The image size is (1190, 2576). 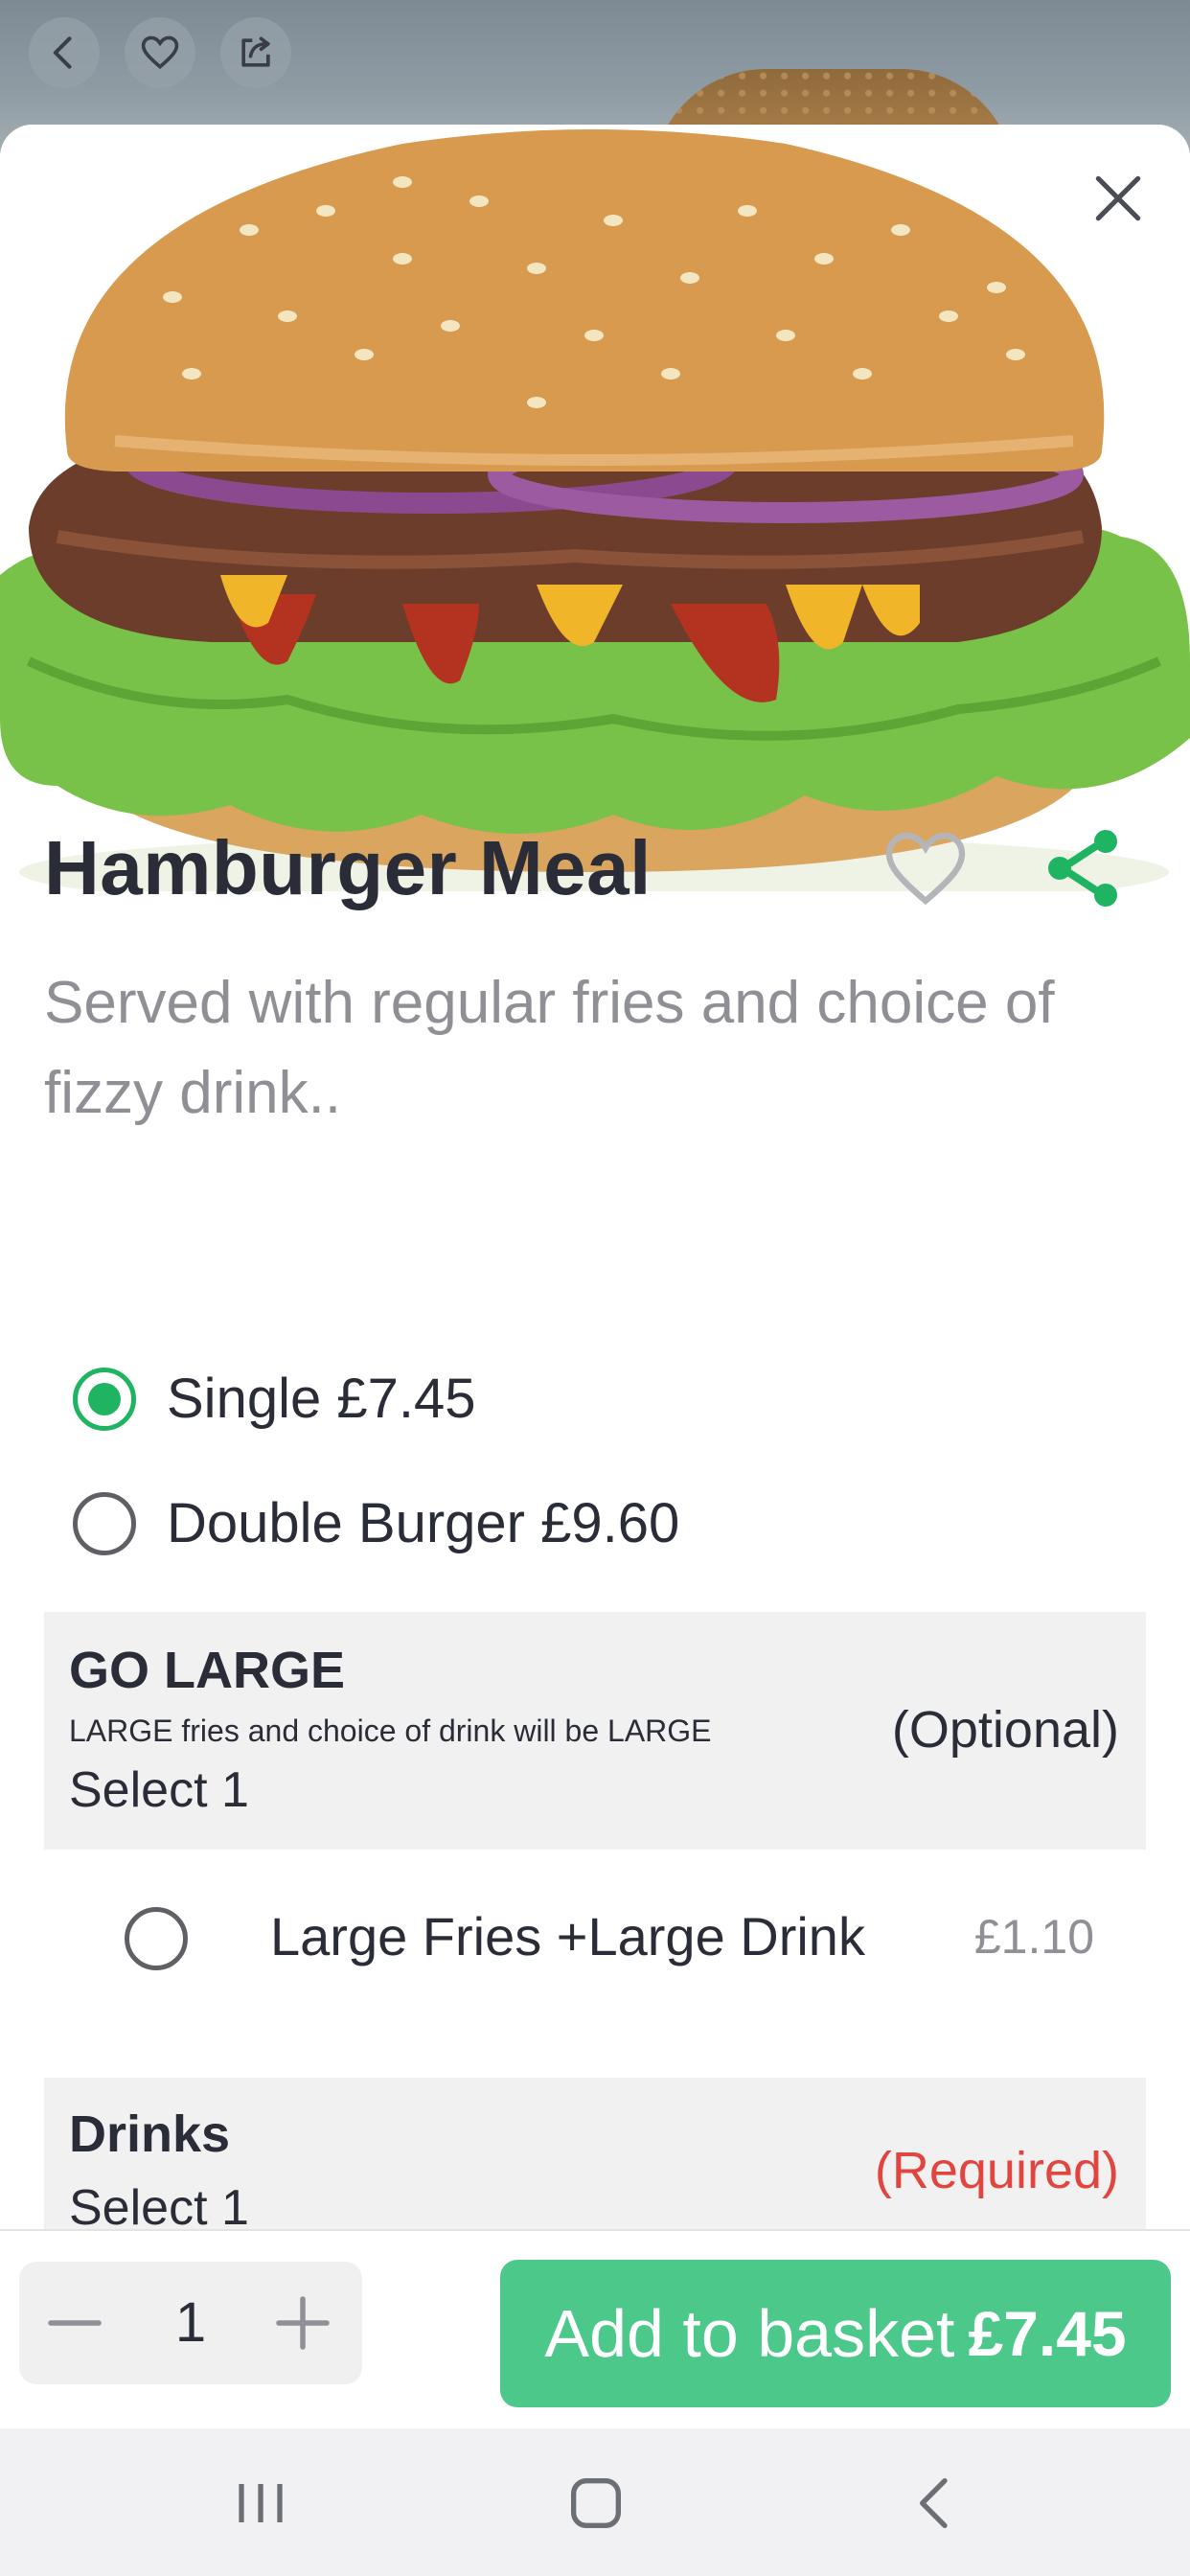 What do you see at coordinates (1005, 1730) in the screenshot?
I see `optional-tag: (Optional)` at bounding box center [1005, 1730].